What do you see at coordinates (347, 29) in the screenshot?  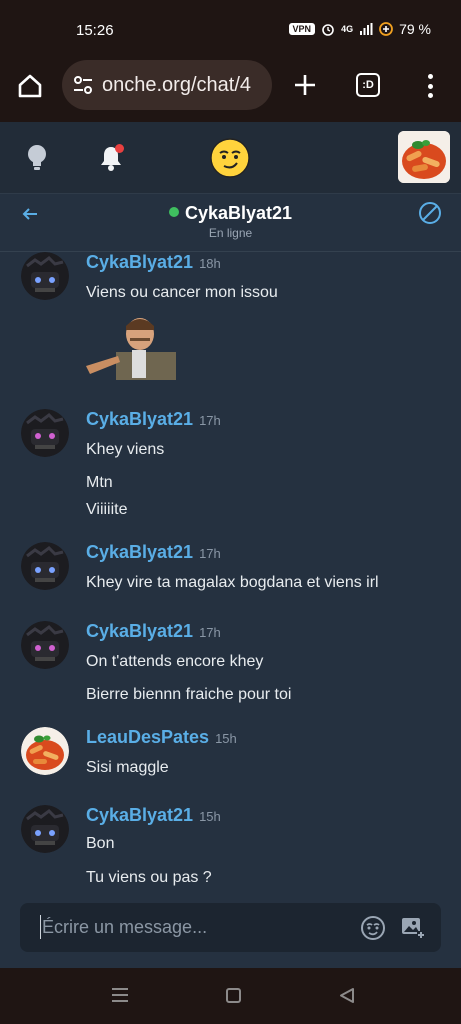 I see `network-label: 4G` at bounding box center [347, 29].